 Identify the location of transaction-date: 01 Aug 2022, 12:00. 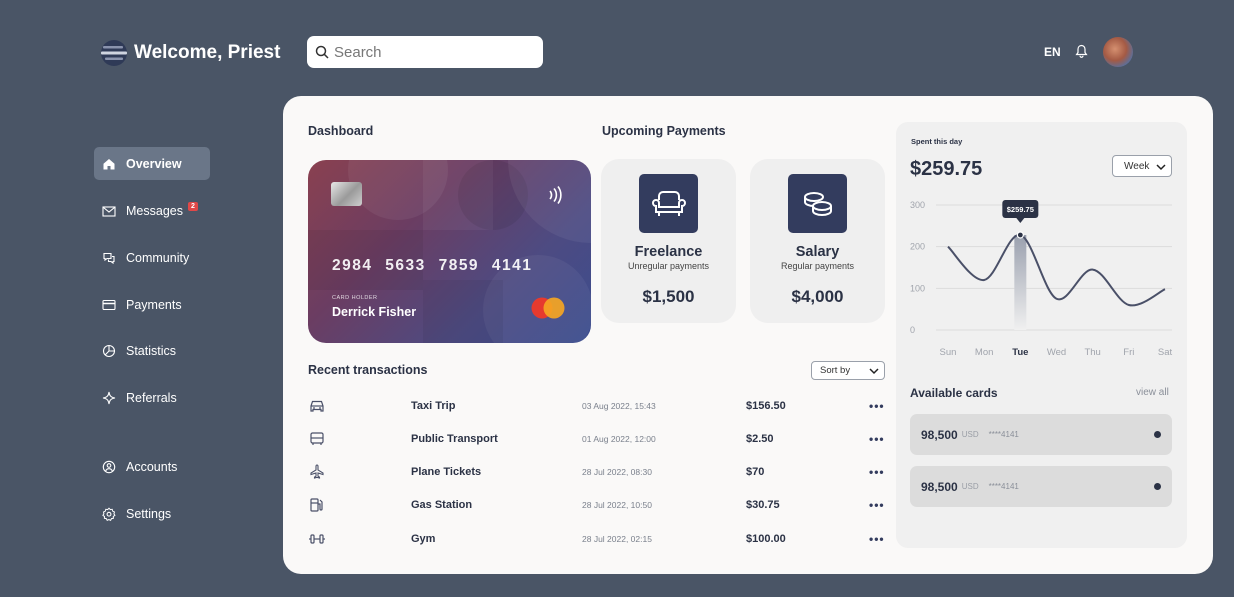
(619, 439).